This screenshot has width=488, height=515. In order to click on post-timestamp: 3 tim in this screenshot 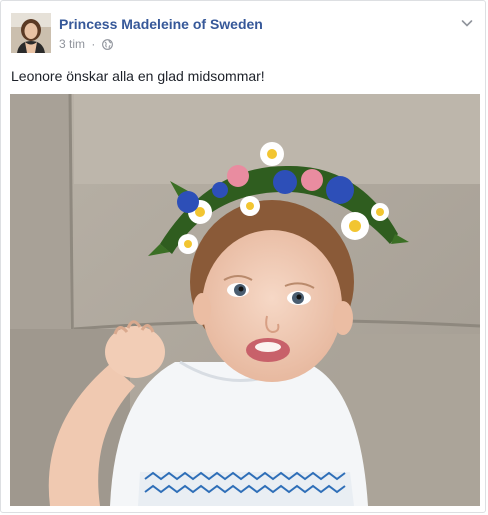, I will do `click(72, 44)`.